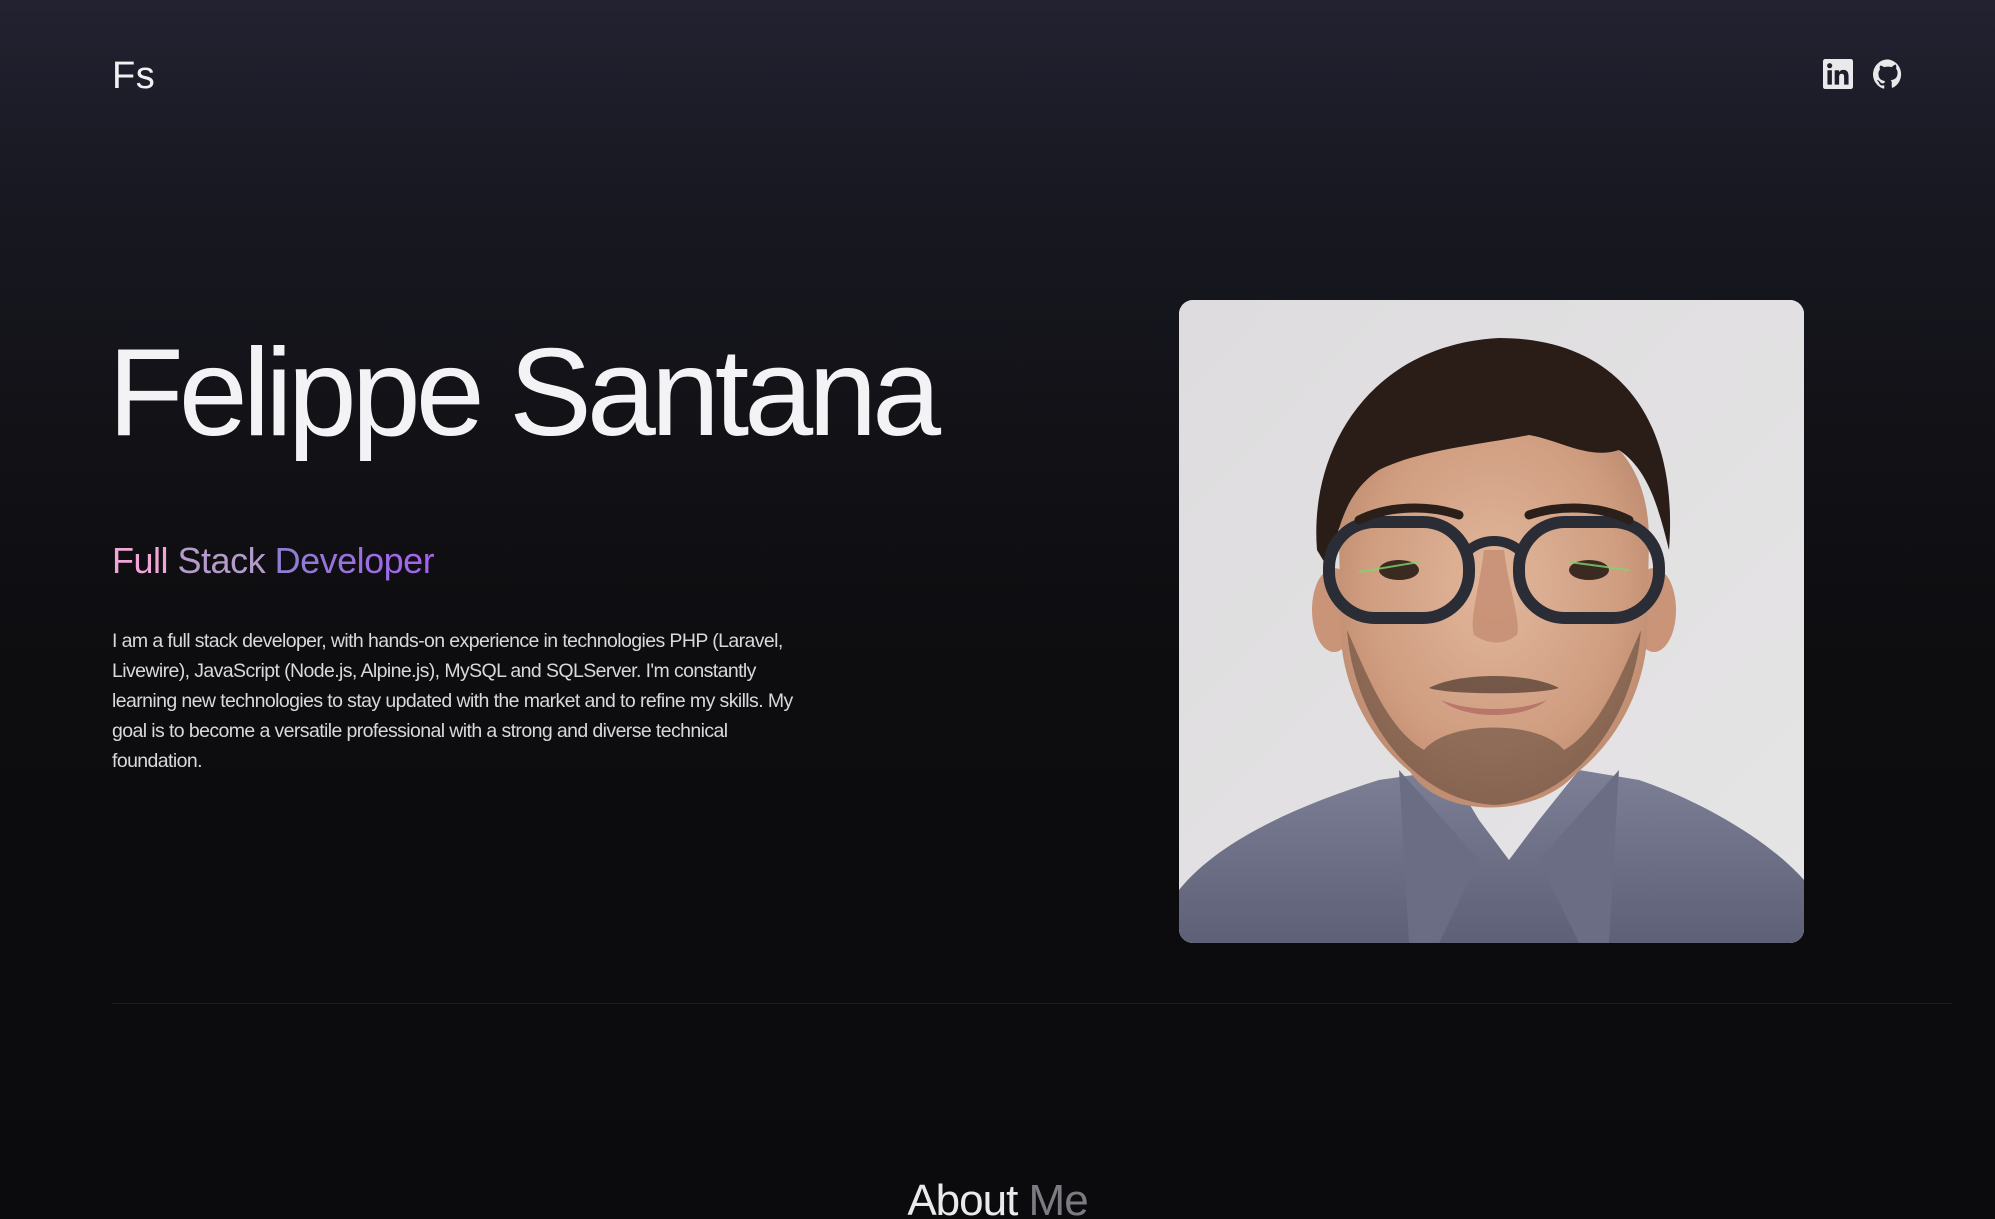 This screenshot has width=1995, height=1219. I want to click on linkedin-icon, so click(1838, 76).